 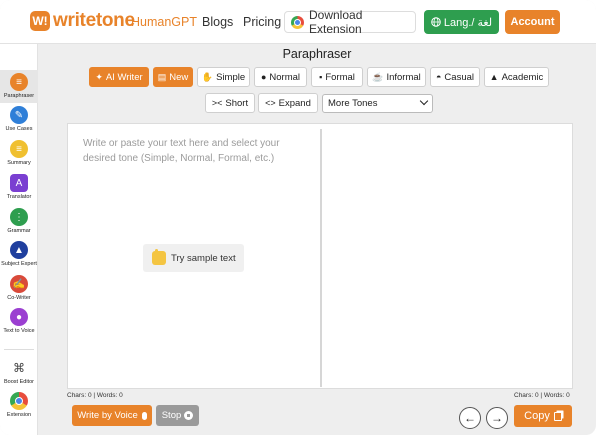 I want to click on hand-wave-icon, so click(x=159, y=257).